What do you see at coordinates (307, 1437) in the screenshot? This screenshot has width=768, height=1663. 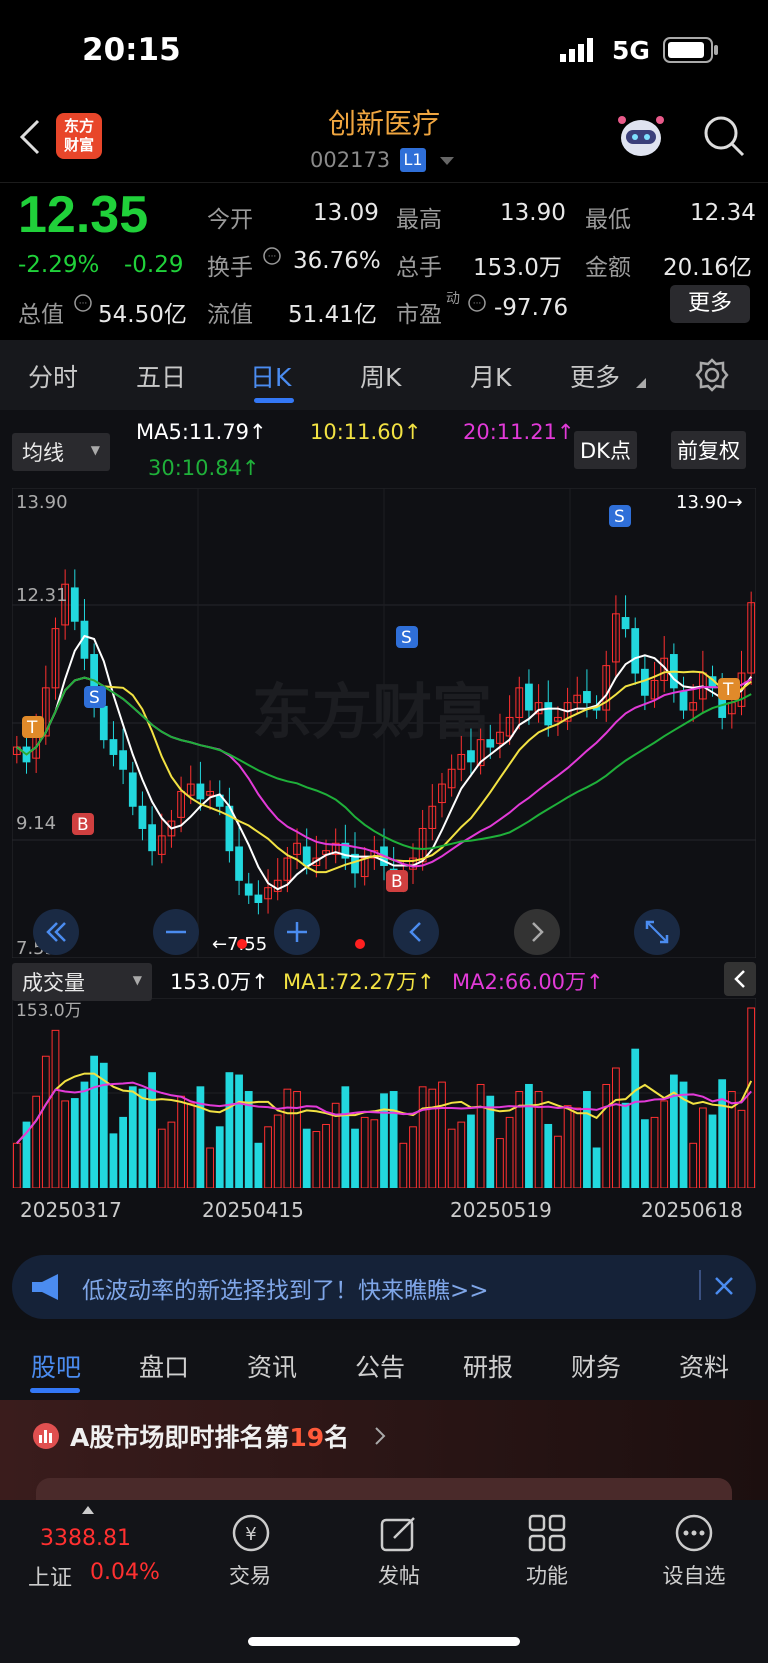 I see `rank-number: 19` at bounding box center [307, 1437].